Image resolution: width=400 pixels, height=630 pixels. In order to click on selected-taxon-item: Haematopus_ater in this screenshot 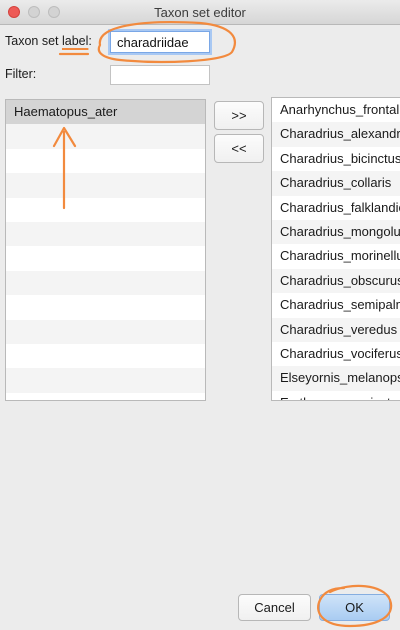, I will do `click(105, 112)`.